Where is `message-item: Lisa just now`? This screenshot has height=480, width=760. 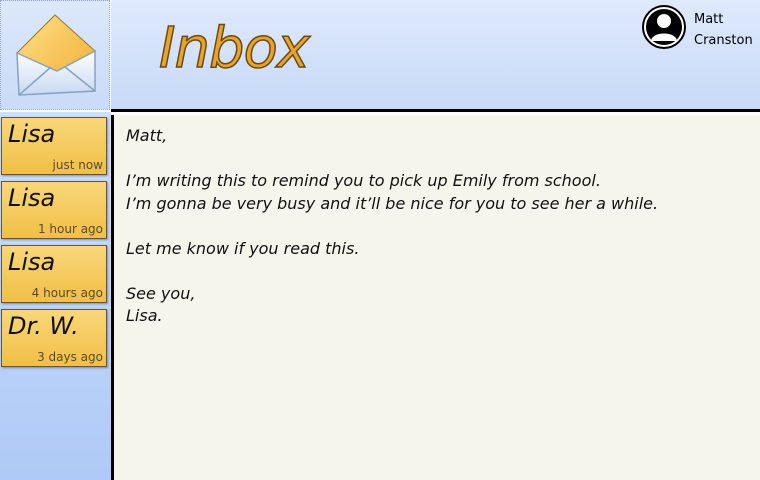
message-item: Lisa just now is located at coordinates (54, 146).